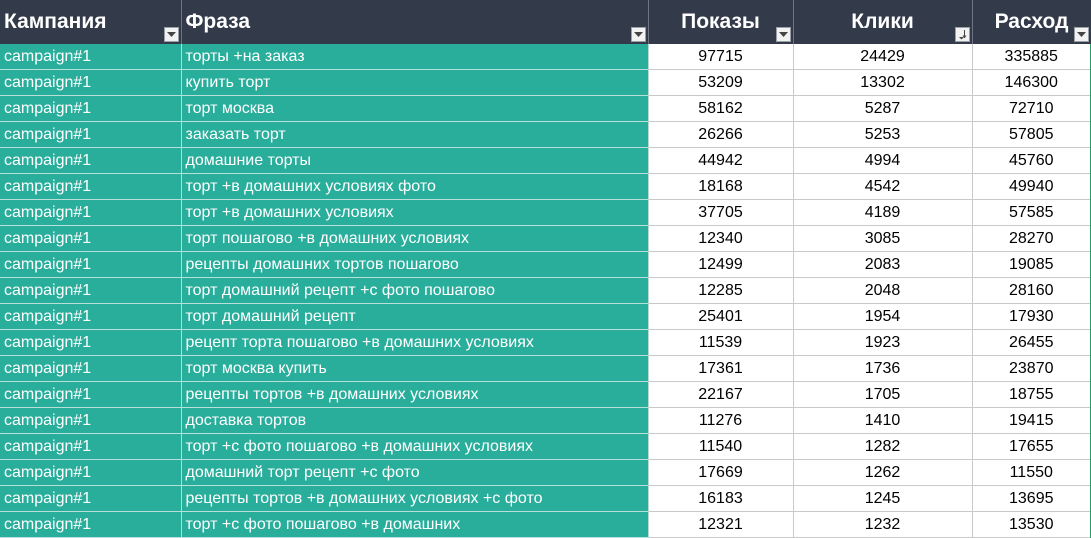  I want to click on cost-cell: 17930, so click(1031, 316).